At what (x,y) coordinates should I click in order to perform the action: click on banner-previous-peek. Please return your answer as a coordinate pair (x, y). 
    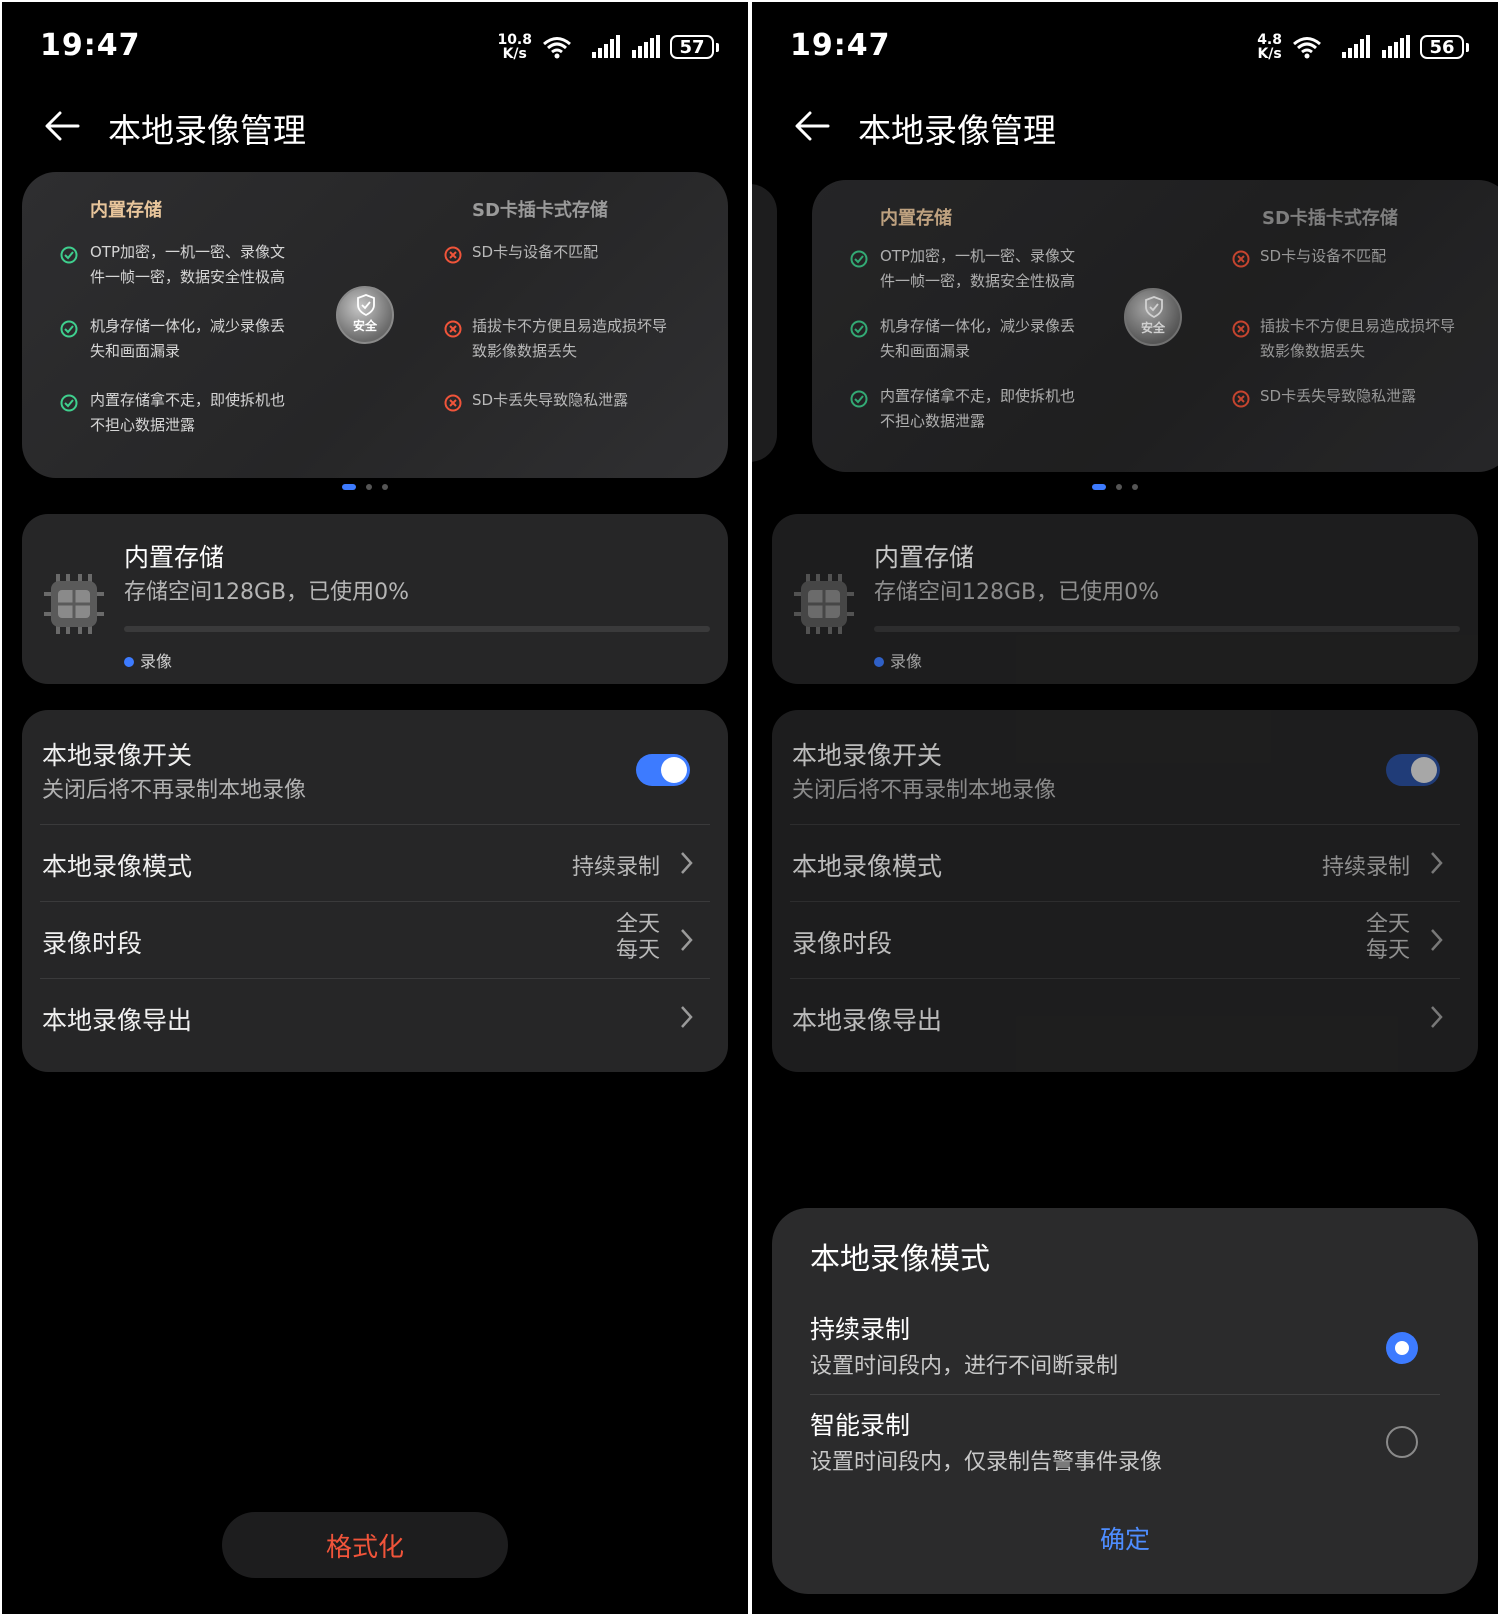
    Looking at the image, I should click on (764, 323).